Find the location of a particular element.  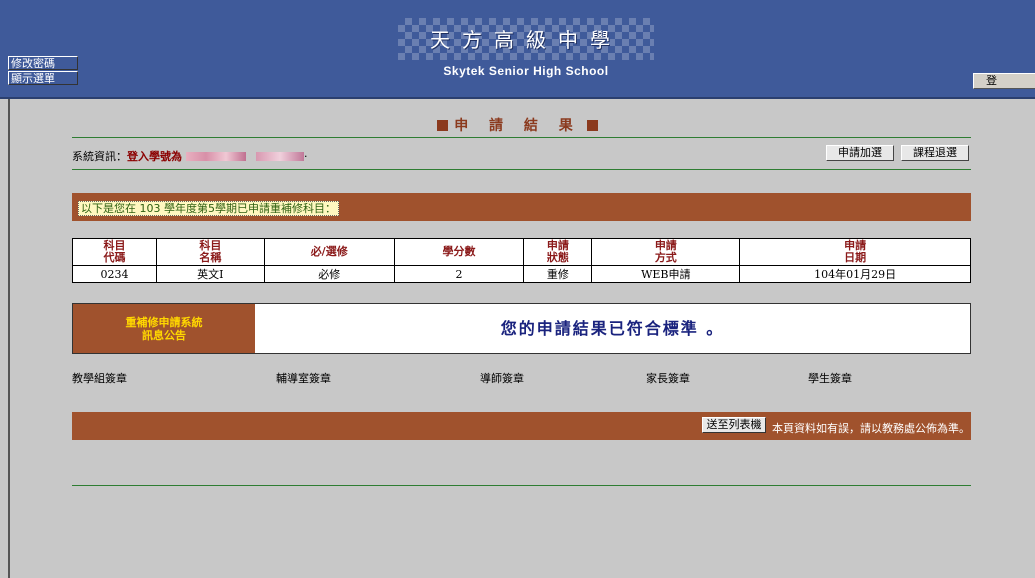

login-id-label: 登入學號為 is located at coordinates (154, 156).